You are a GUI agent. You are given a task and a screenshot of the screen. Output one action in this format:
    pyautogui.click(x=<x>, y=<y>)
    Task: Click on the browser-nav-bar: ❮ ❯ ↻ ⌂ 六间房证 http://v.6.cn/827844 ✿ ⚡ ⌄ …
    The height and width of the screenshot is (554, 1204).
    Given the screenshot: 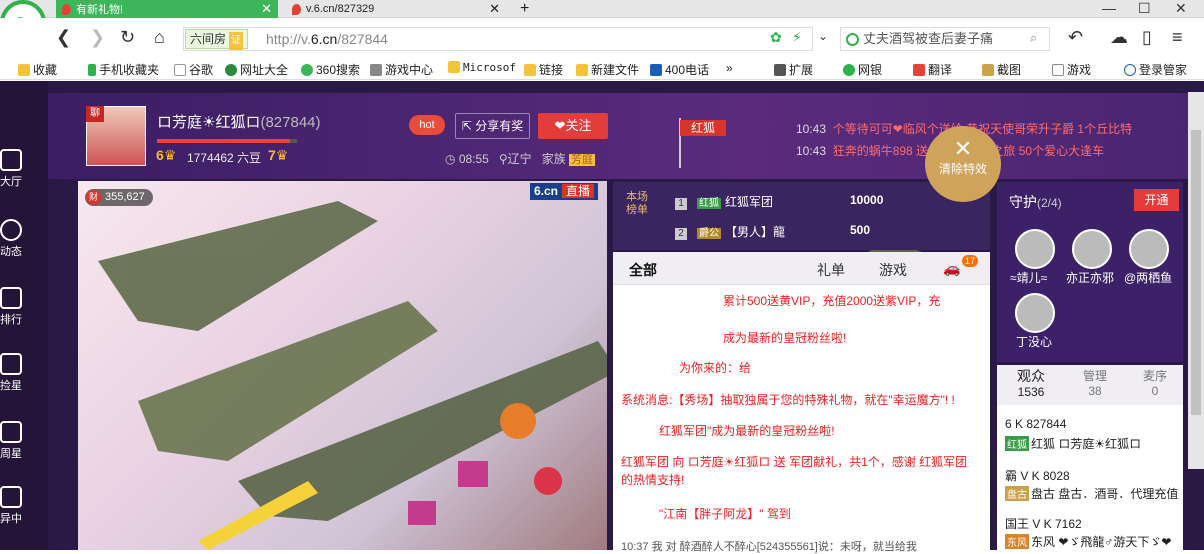 What is the action you would take?
    pyautogui.click(x=602, y=38)
    